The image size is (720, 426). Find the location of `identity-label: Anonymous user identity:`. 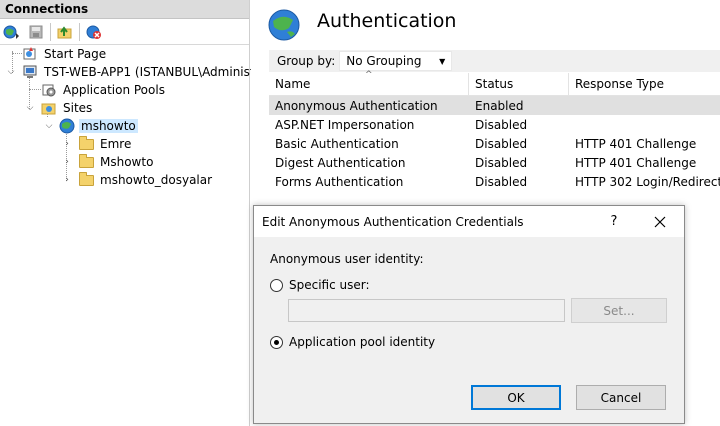

identity-label: Anonymous user identity: is located at coordinates (347, 259).